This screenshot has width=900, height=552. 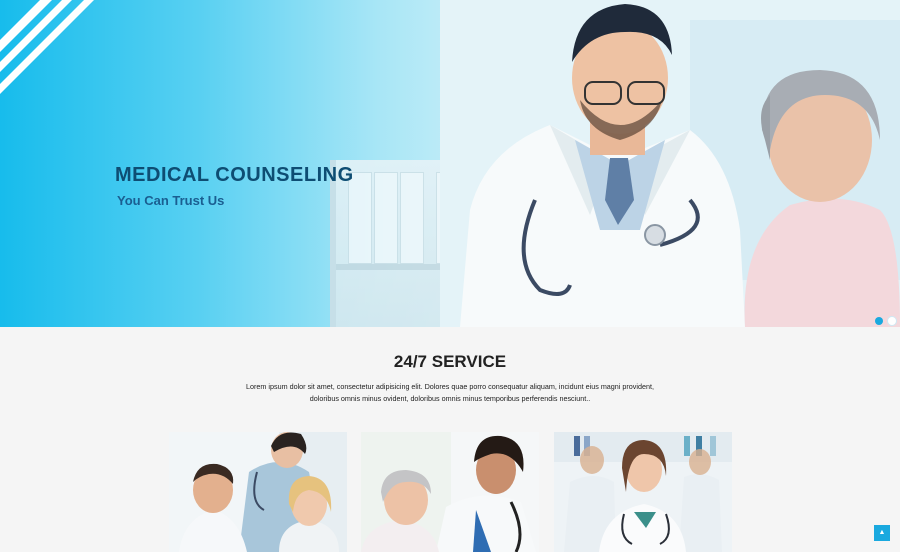 I want to click on section-title: 24/7 SERVICE, so click(x=450, y=361).